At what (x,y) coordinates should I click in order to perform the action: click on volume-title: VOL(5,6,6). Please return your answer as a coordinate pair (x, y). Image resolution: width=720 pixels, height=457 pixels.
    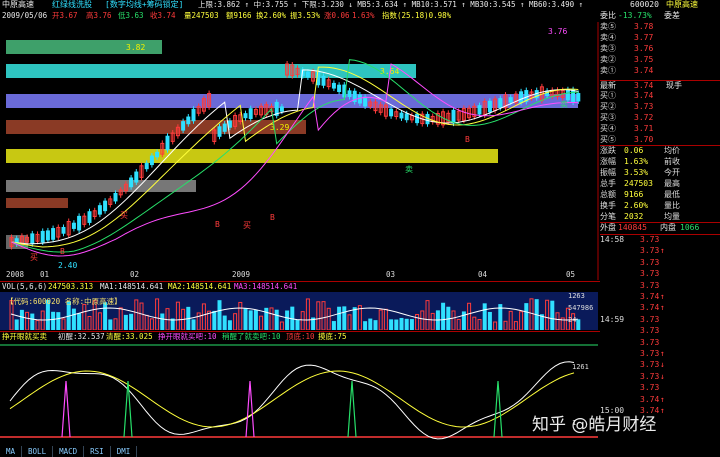
    Looking at the image, I should click on (24, 287).